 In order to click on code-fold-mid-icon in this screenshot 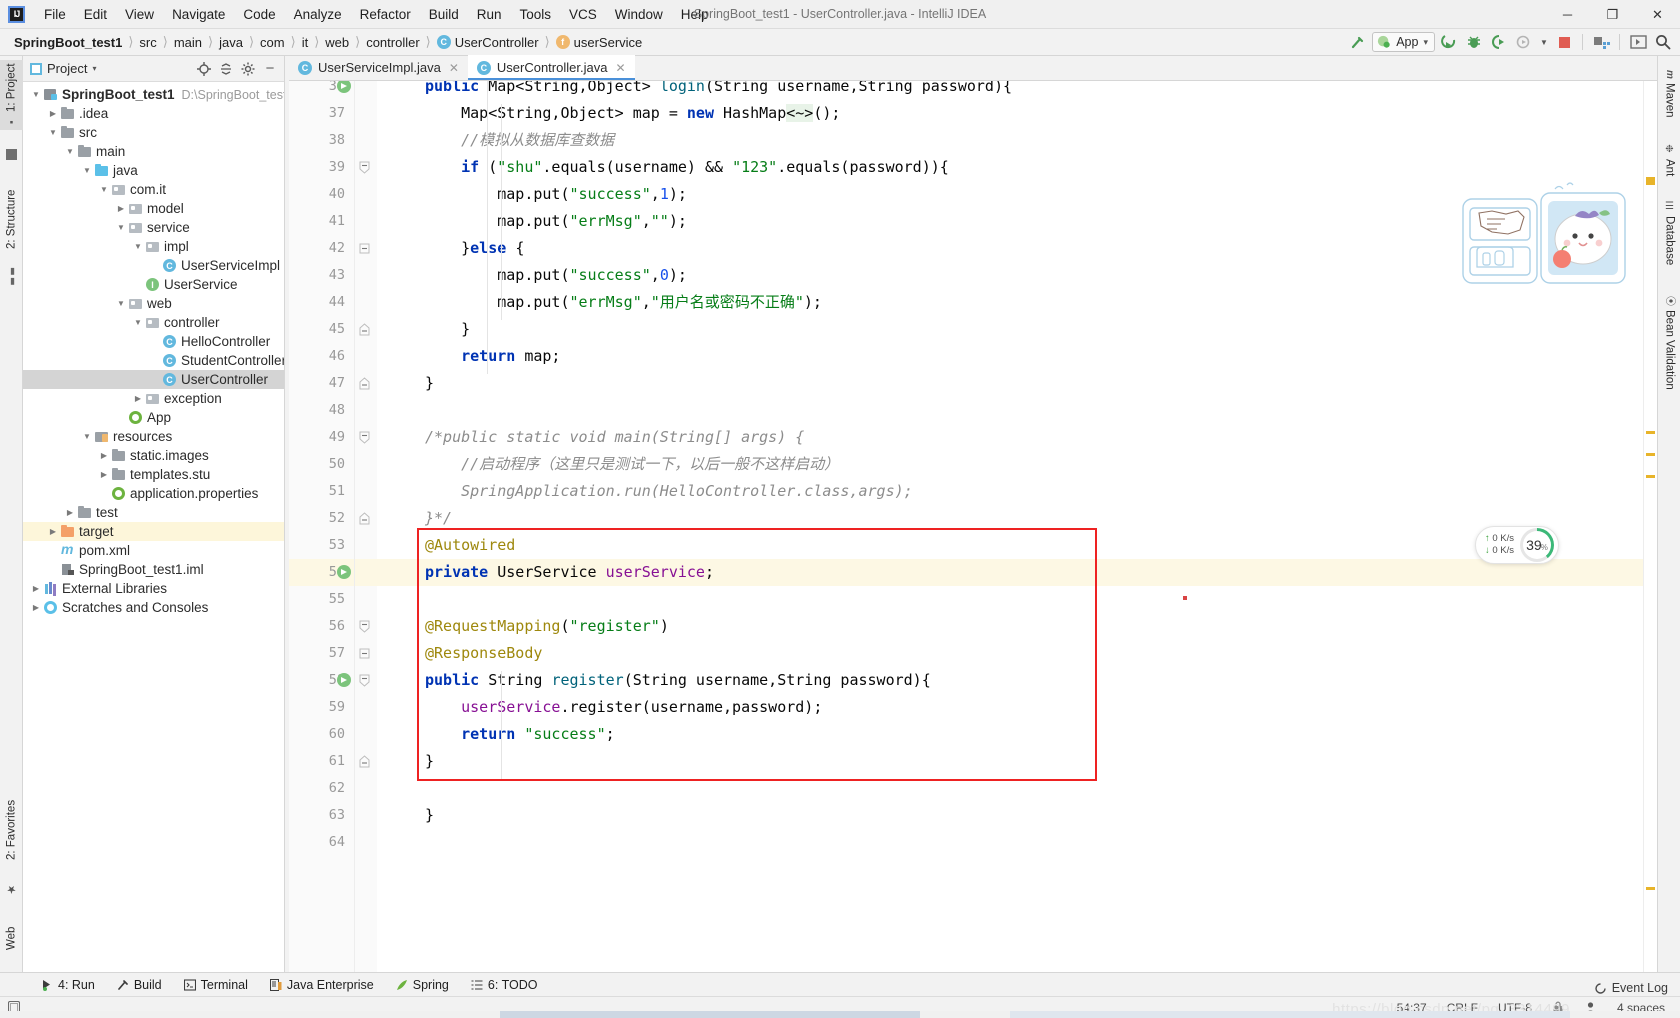, I will do `click(364, 248)`.